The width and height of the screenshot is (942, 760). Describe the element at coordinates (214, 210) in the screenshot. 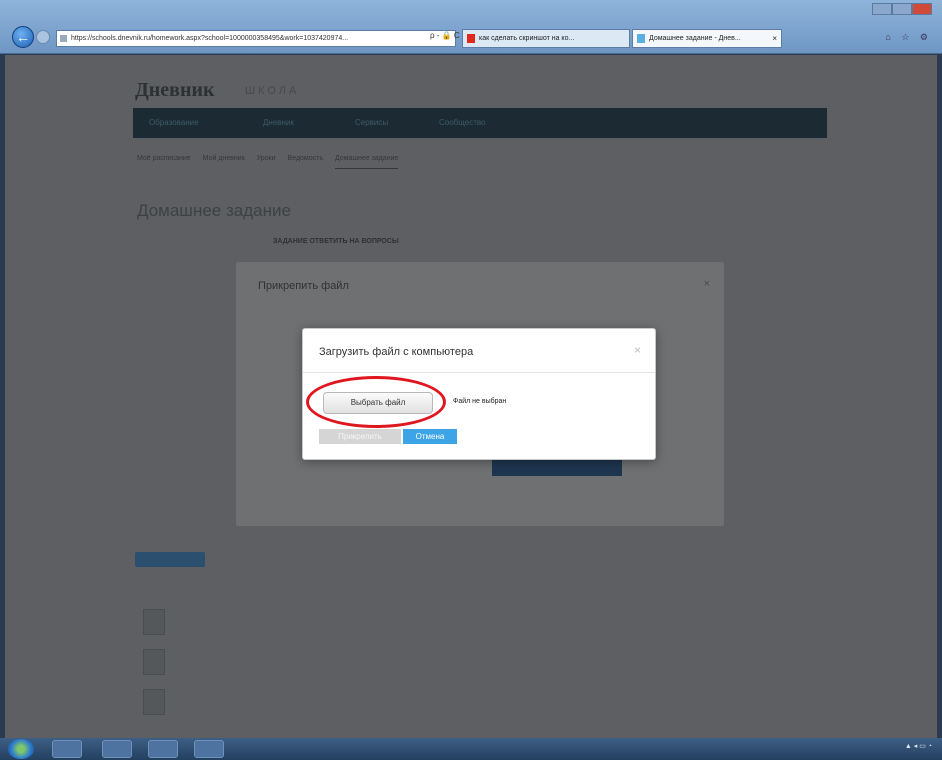

I see `page-title: Домашнее задание` at that location.